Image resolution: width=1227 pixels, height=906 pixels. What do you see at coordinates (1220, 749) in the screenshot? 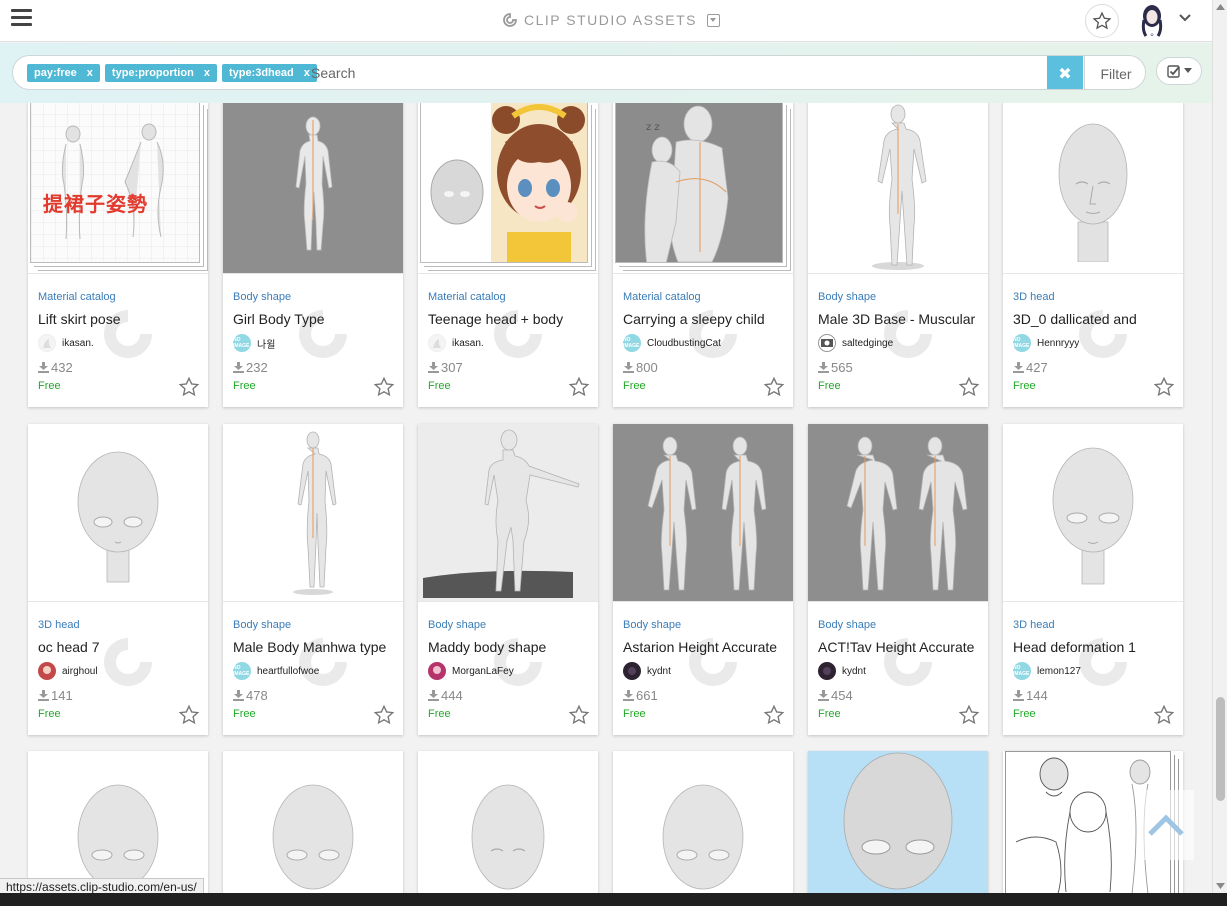
I see `scrollbar-thumb` at bounding box center [1220, 749].